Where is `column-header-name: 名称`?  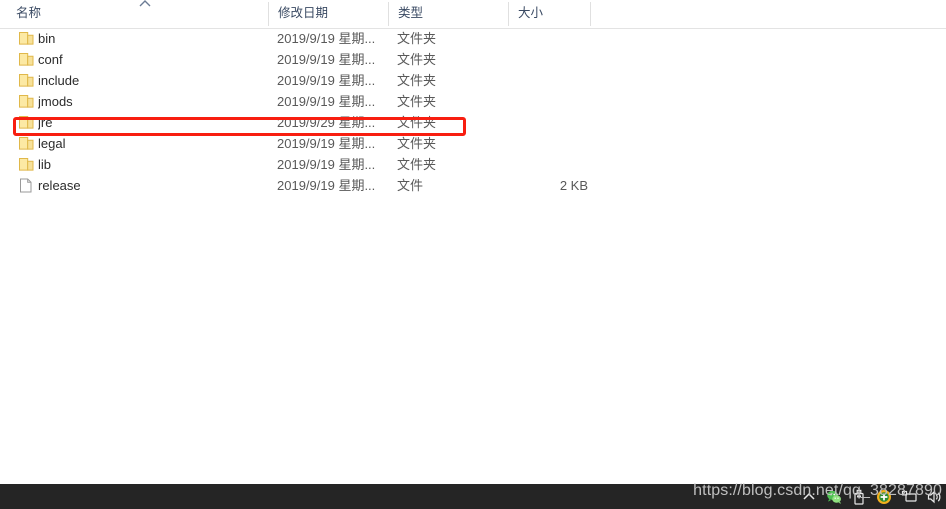 column-header-name: 名称 is located at coordinates (138, 13).